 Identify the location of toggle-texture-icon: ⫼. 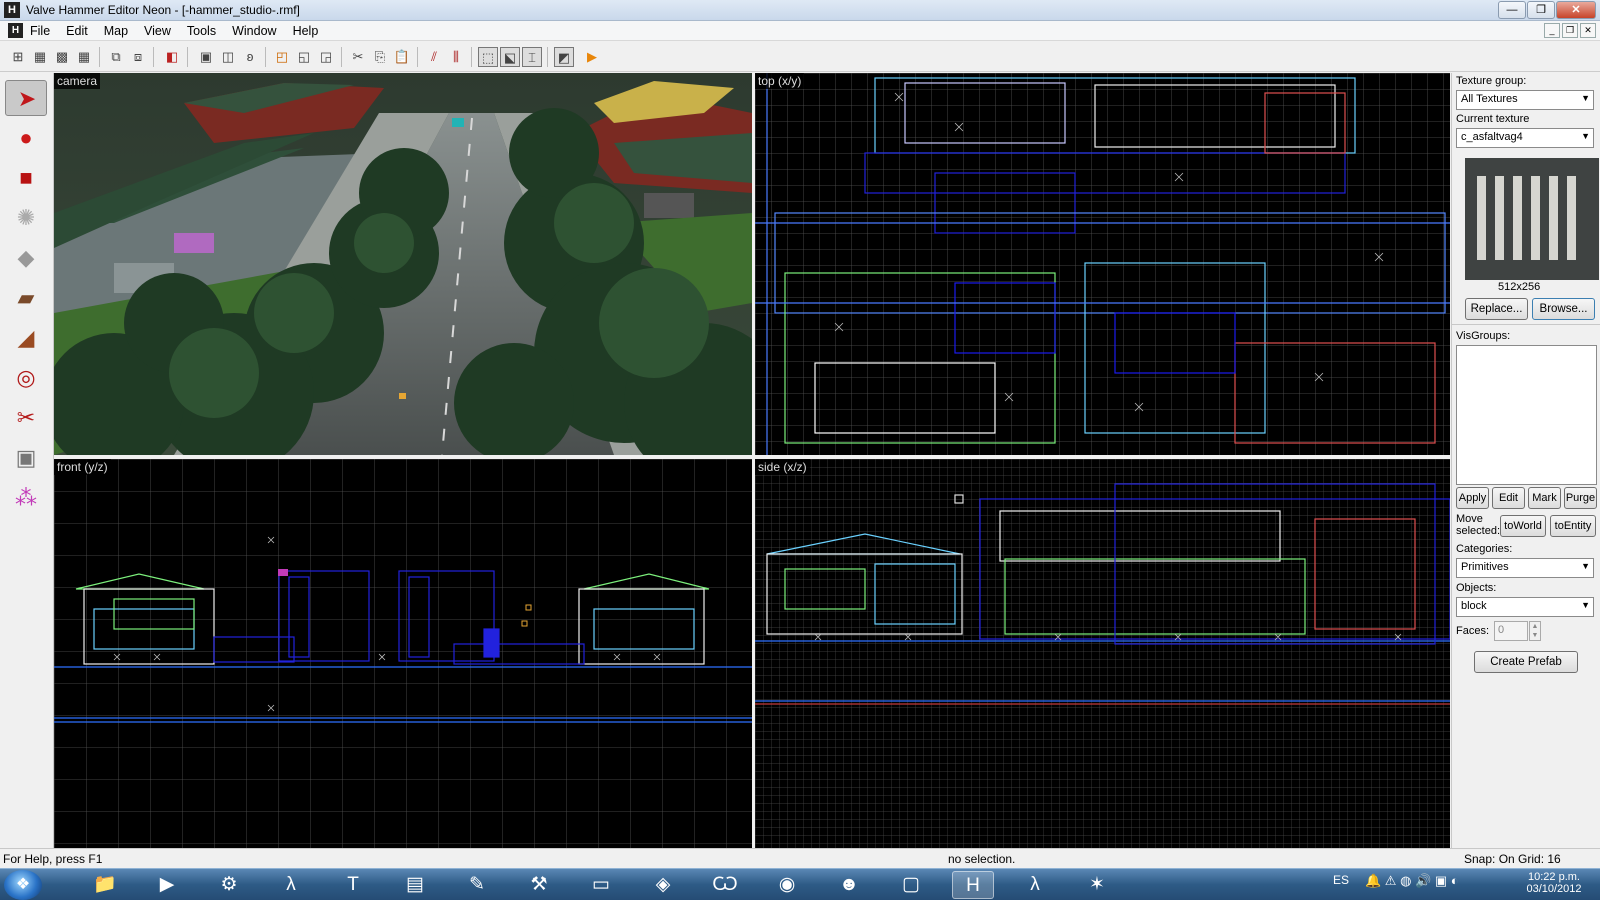
(456, 57).